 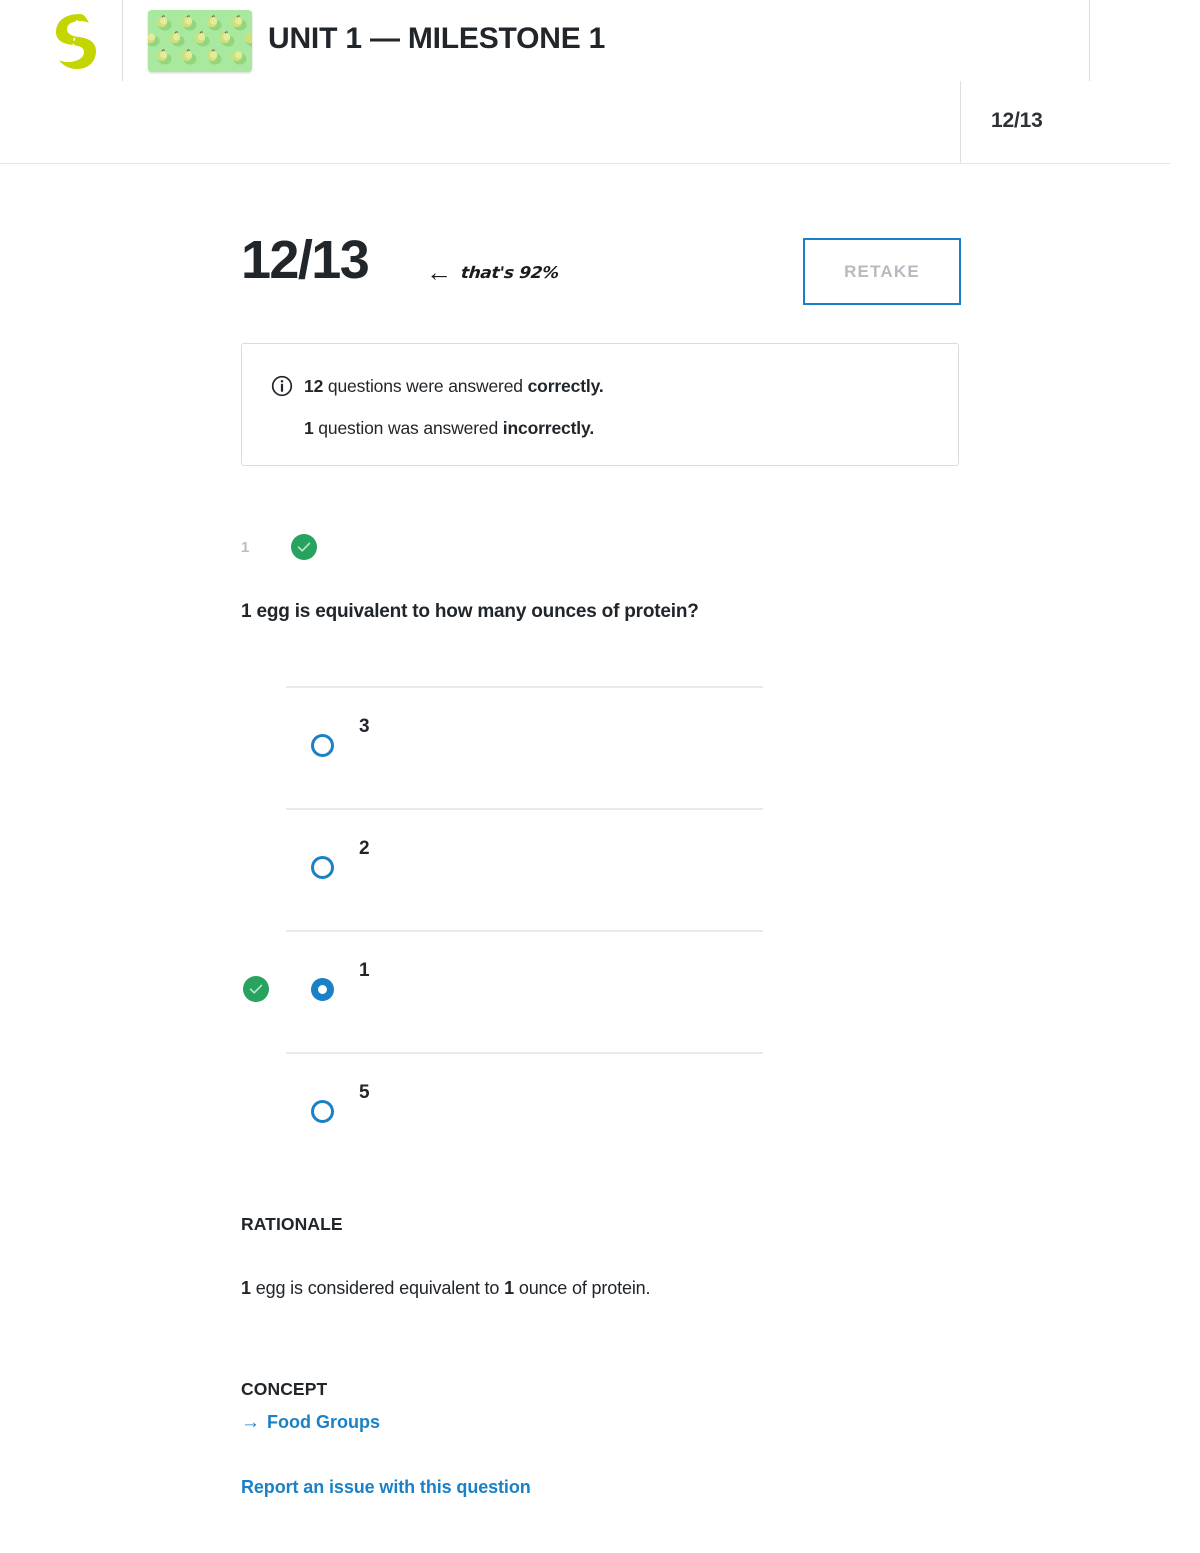 What do you see at coordinates (386, 1487) in the screenshot?
I see `report-issue-link: Report an issue with this question` at bounding box center [386, 1487].